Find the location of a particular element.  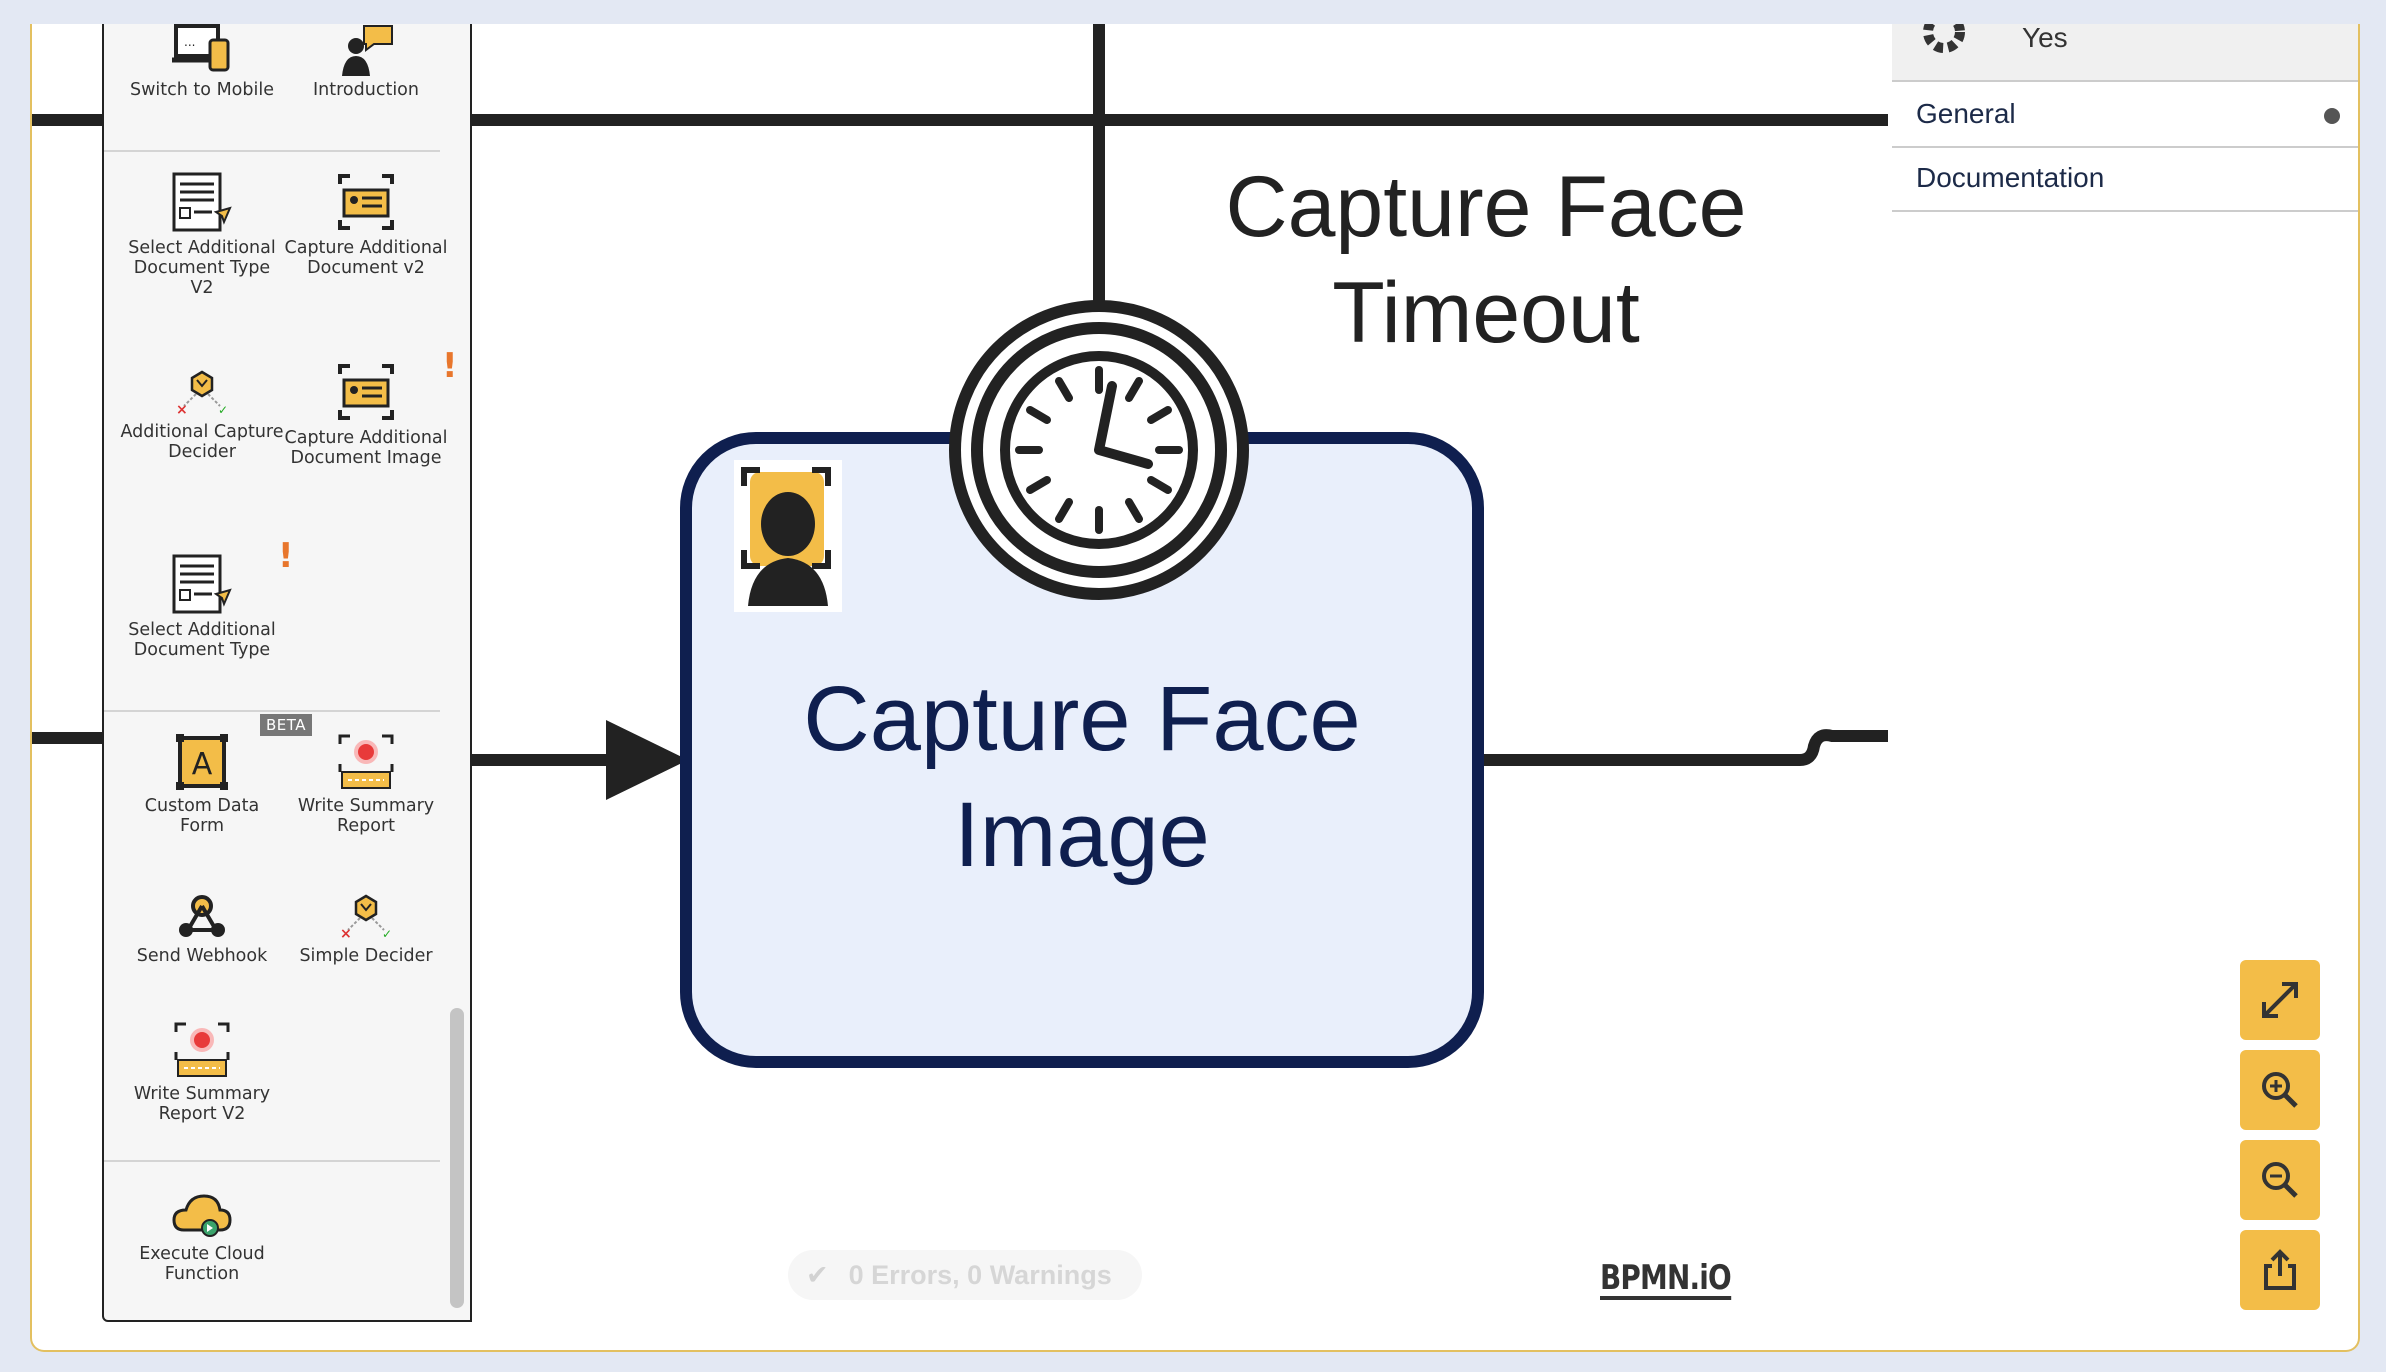

export-button is located at coordinates (2280, 1270).